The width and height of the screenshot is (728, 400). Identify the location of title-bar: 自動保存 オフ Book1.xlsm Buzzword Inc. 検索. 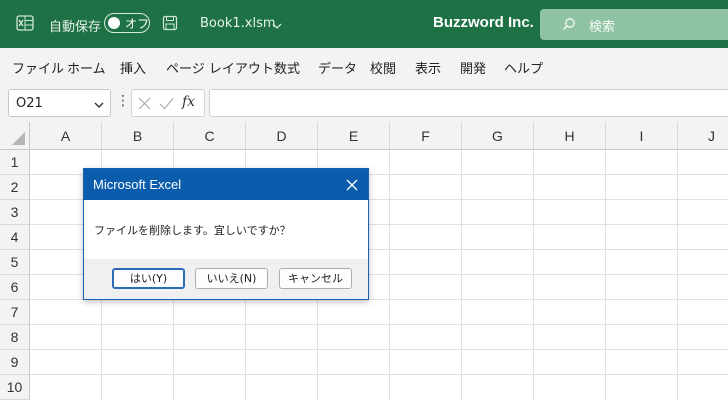
(364, 24).